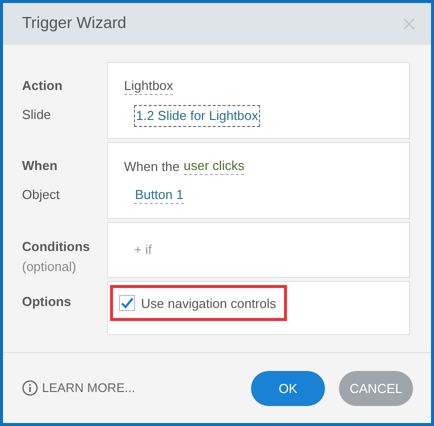  Describe the element at coordinates (40, 166) in the screenshot. I see `field-label: When` at that location.